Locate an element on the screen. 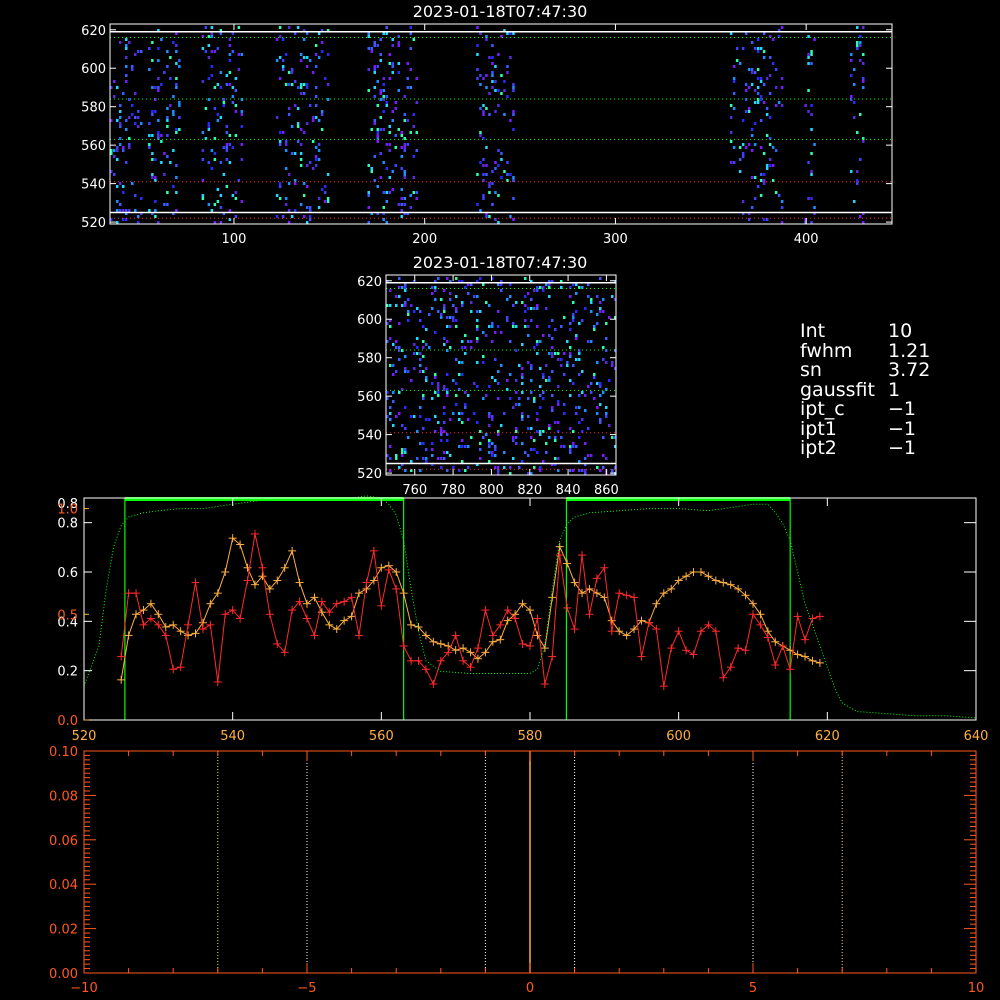 The height and width of the screenshot is (1000, 1000). param-value: 10 is located at coordinates (900, 331).